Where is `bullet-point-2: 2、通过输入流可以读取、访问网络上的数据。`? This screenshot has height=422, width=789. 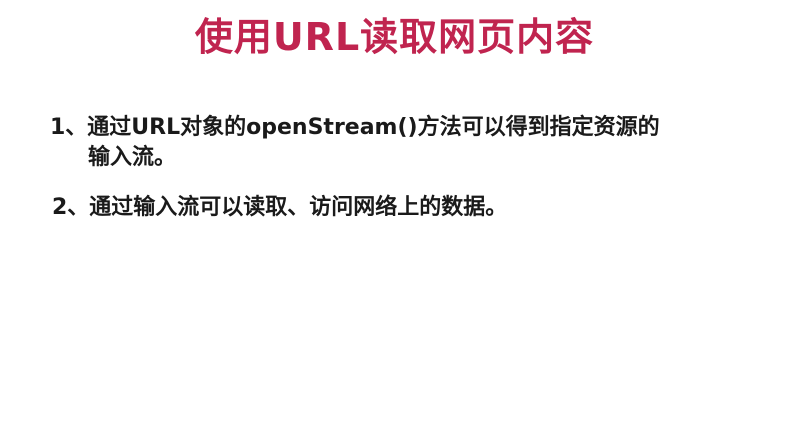
bullet-point-2: 2、通过输入流可以读取、访问网络上的数据。 is located at coordinates (280, 207).